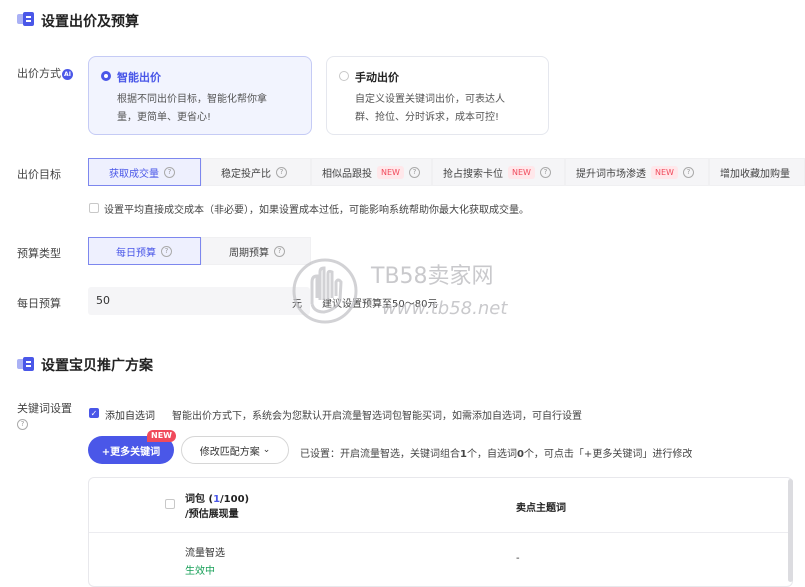 This screenshot has height=587, width=805. Describe the element at coordinates (427, 117) in the screenshot. I see `manual-bid-desc-line2: 群、抢位、分时诉求，成本可控!` at that location.